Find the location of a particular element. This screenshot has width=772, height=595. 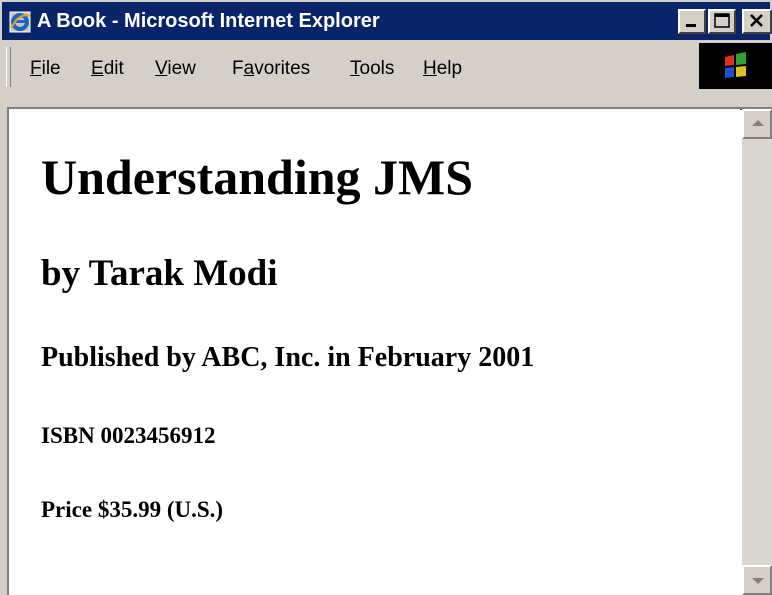

book-author: by Tarak Modi is located at coordinates (159, 273).